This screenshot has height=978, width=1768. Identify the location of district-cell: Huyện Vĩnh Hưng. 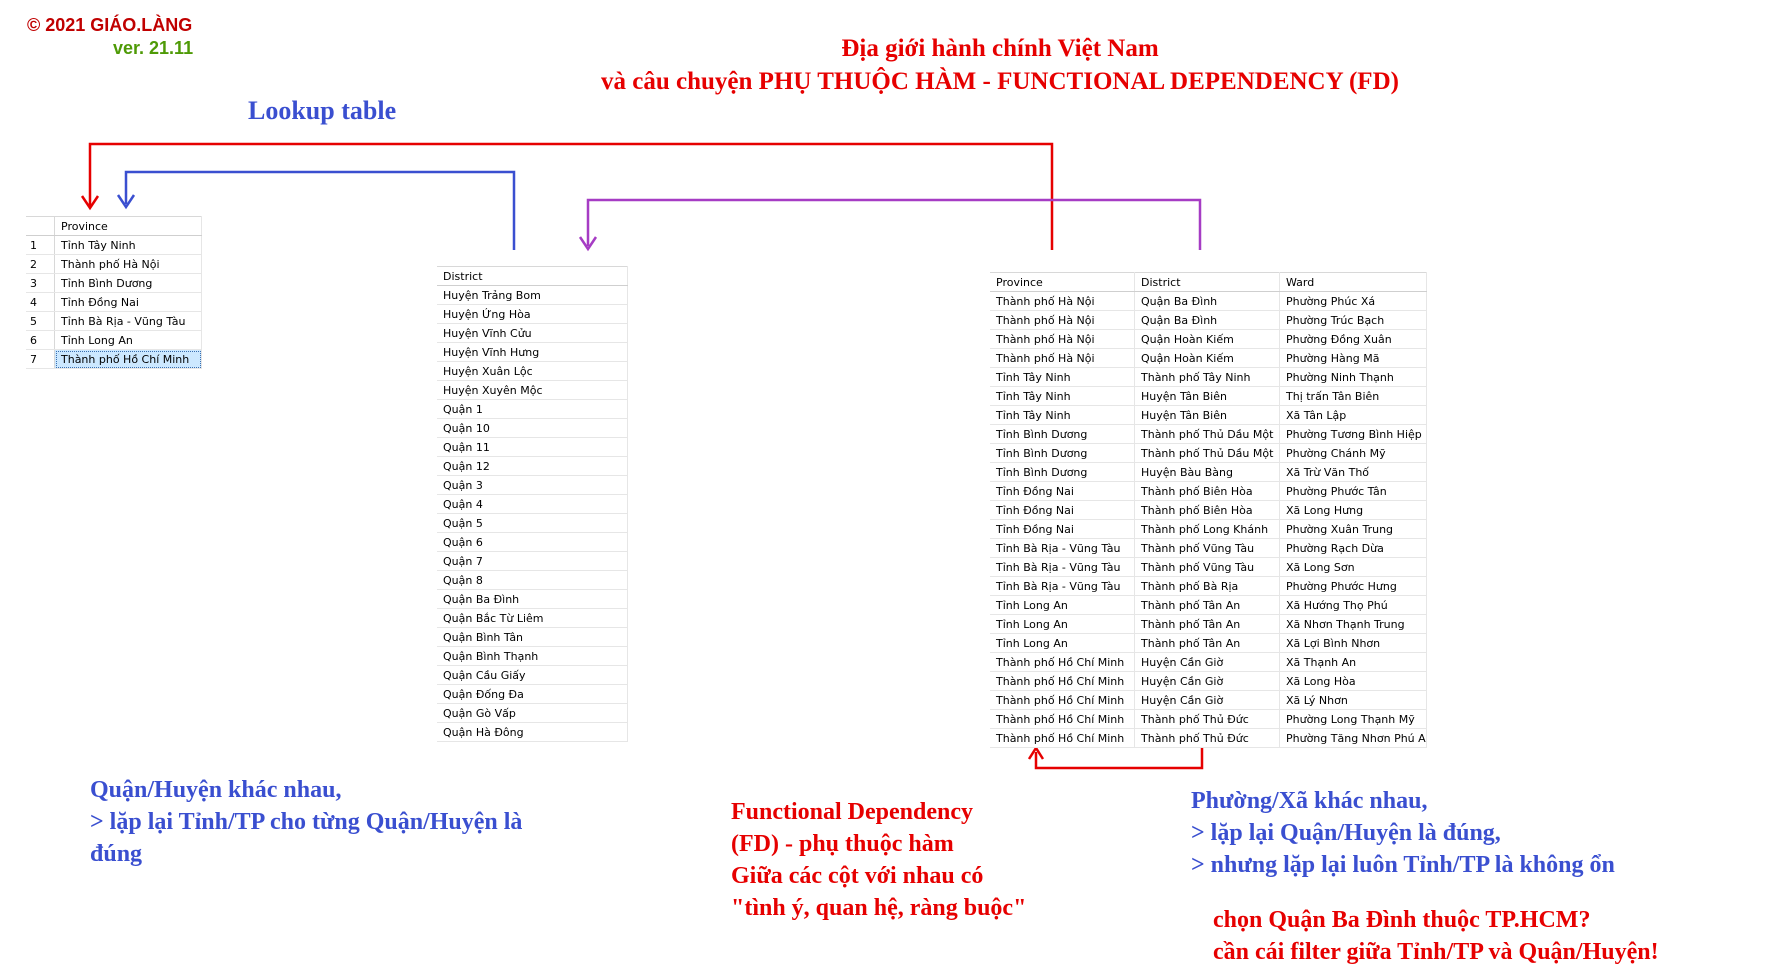
(532, 352).